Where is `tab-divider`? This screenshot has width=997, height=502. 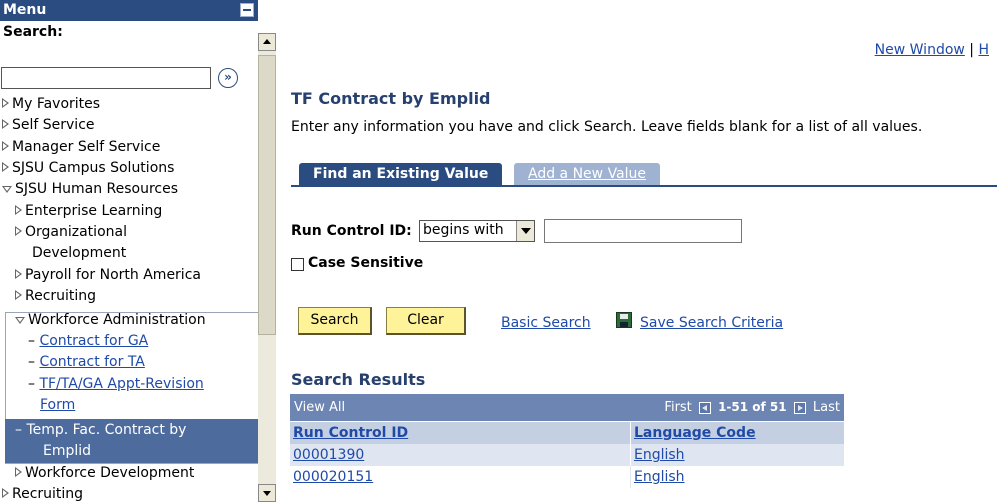
tab-divider is located at coordinates (644, 186).